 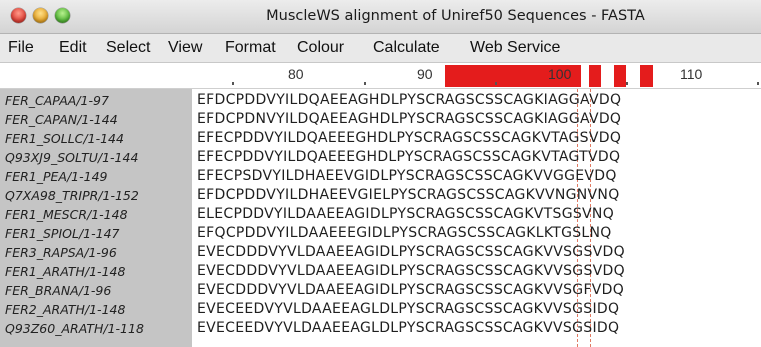 I want to click on sequence-id: FER_CAPAN/1-144, so click(x=61, y=119).